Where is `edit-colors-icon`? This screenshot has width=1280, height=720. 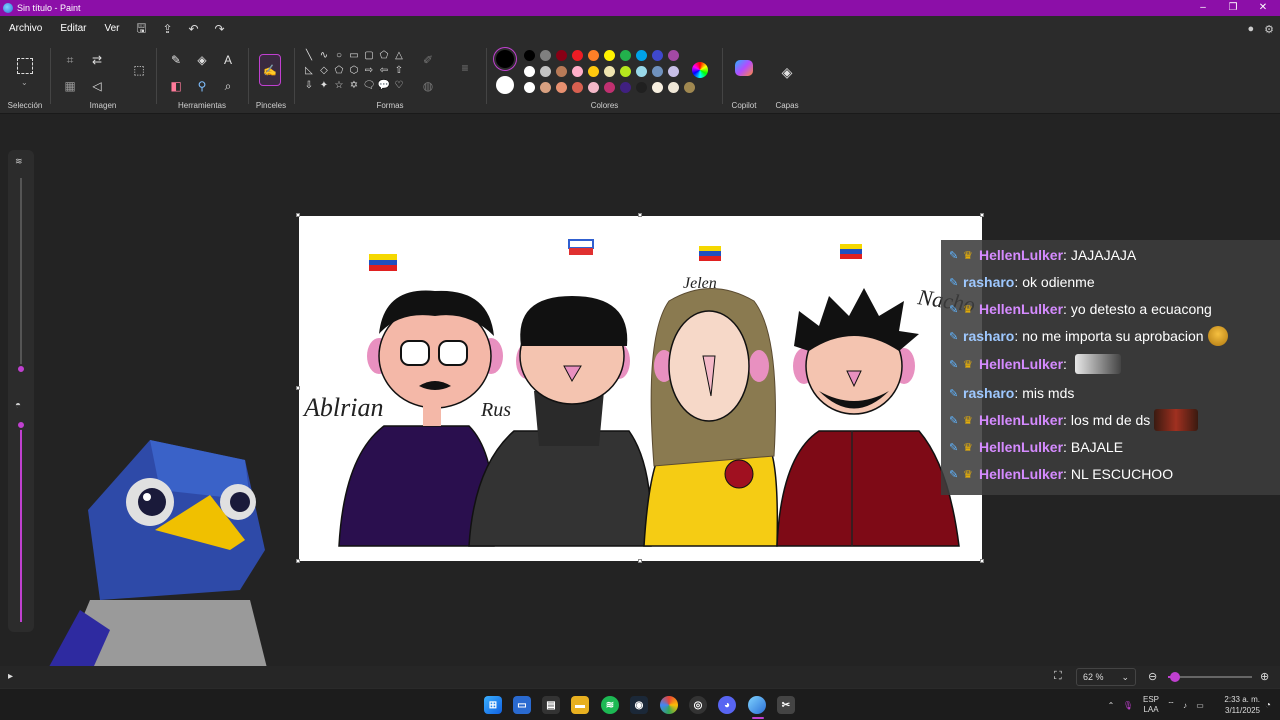
edit-colors-icon is located at coordinates (700, 70).